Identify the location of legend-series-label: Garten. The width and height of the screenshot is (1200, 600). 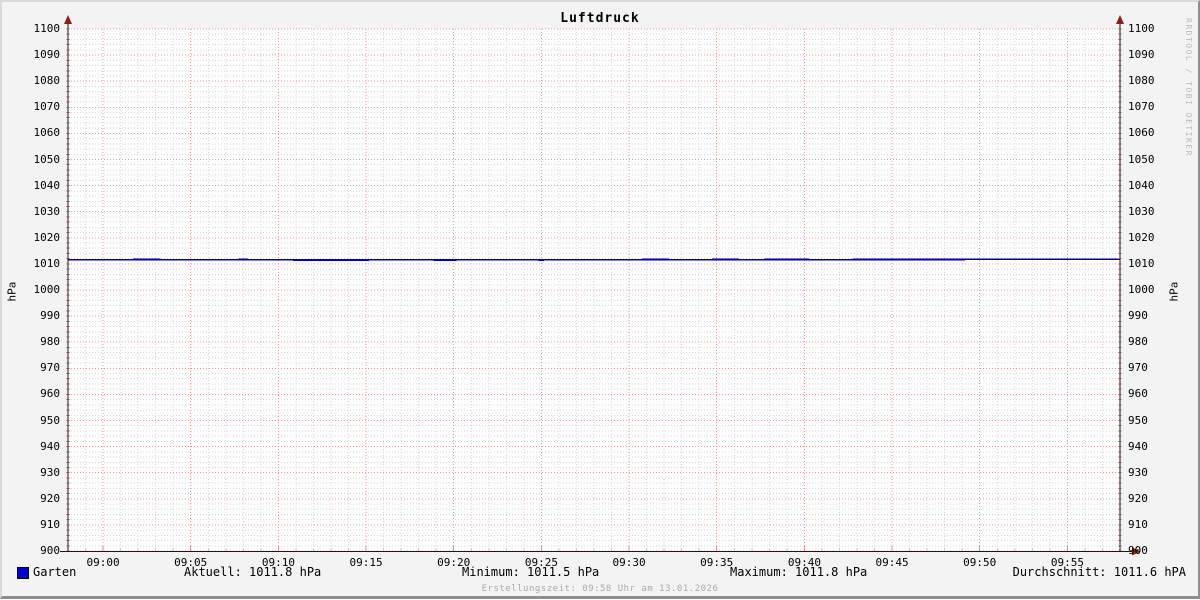
(55, 572).